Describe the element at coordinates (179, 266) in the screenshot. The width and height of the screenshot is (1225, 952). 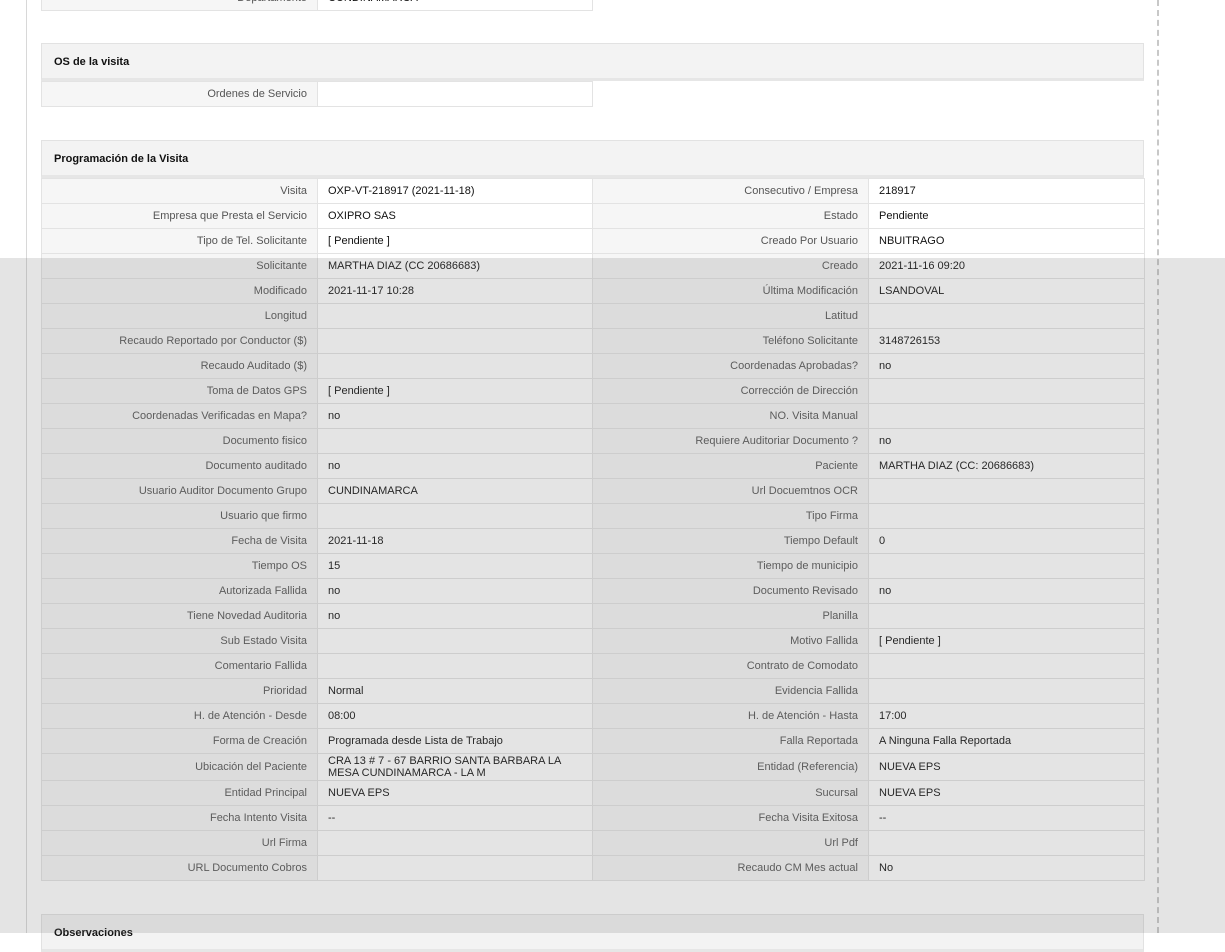
I see `field-label: Solicitante` at that location.